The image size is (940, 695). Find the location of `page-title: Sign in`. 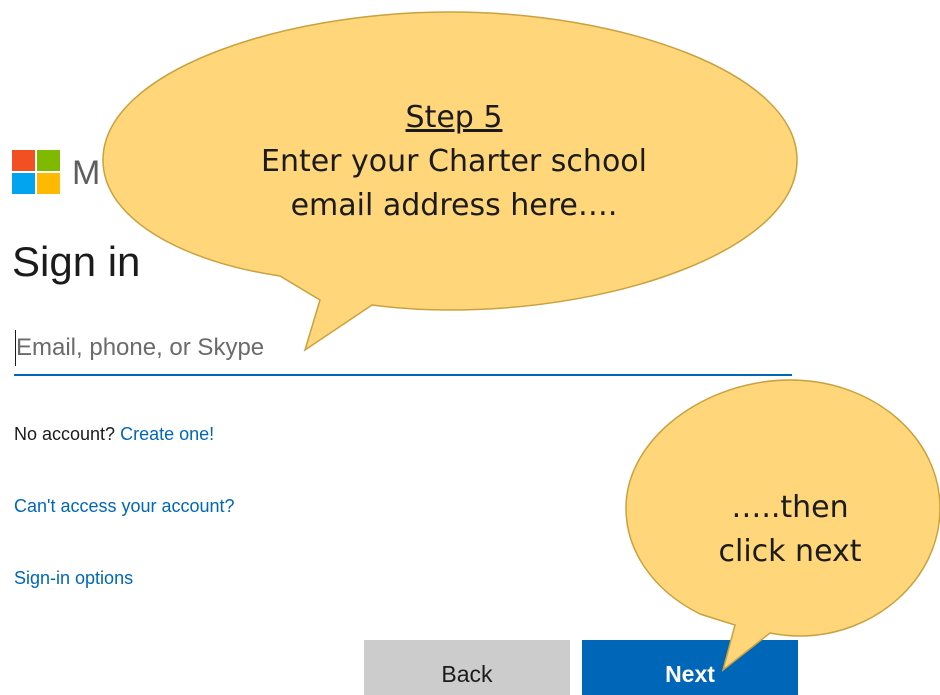

page-title: Sign in is located at coordinates (76, 261).